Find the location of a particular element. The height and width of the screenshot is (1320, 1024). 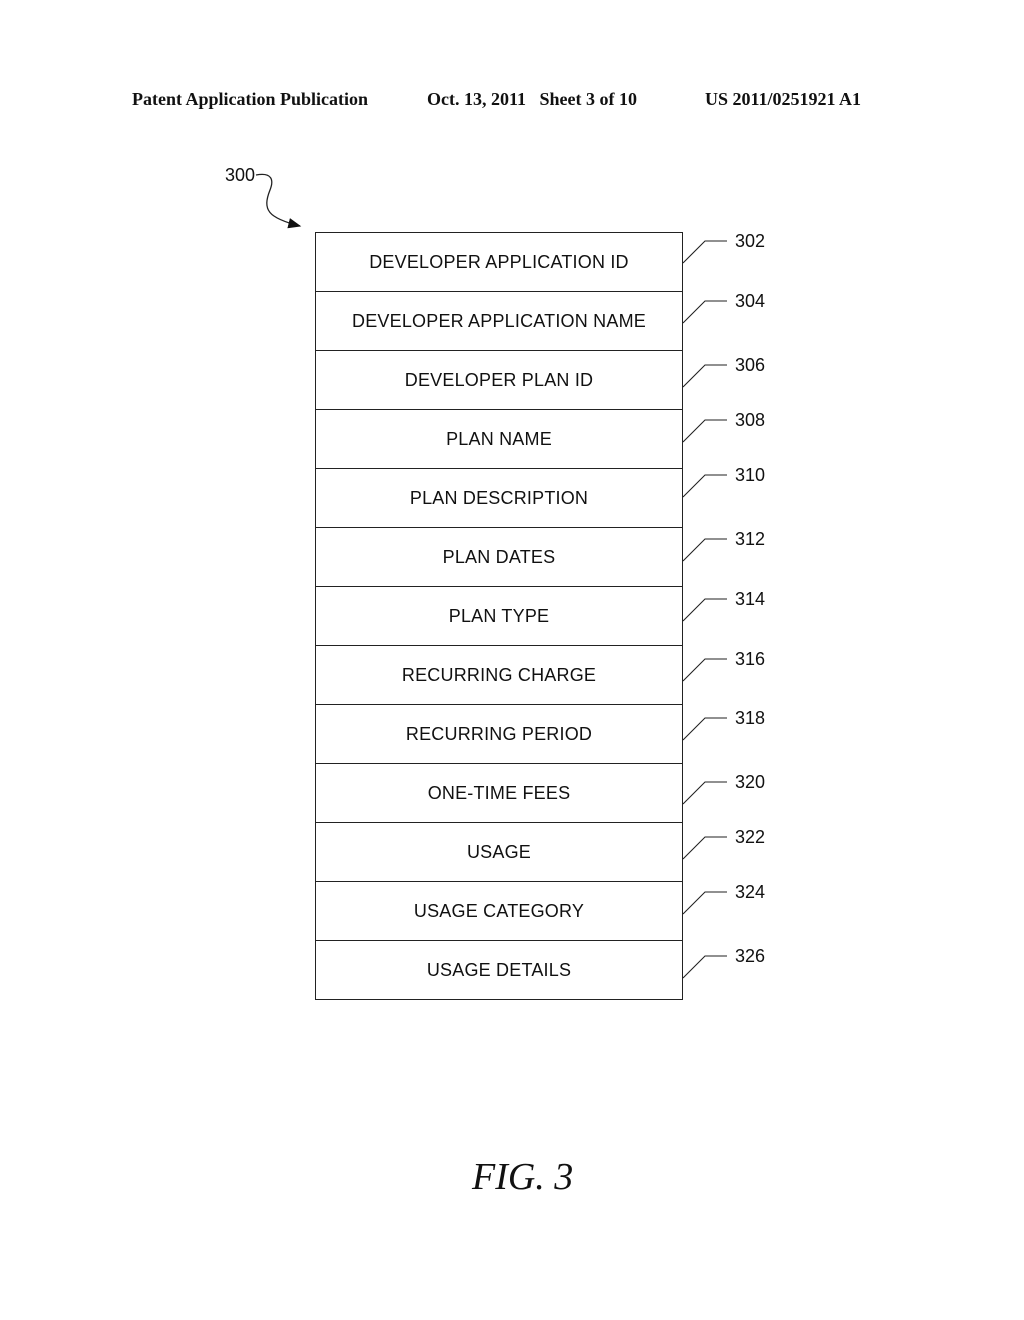

field-label: PLAN TYPE is located at coordinates (499, 615).